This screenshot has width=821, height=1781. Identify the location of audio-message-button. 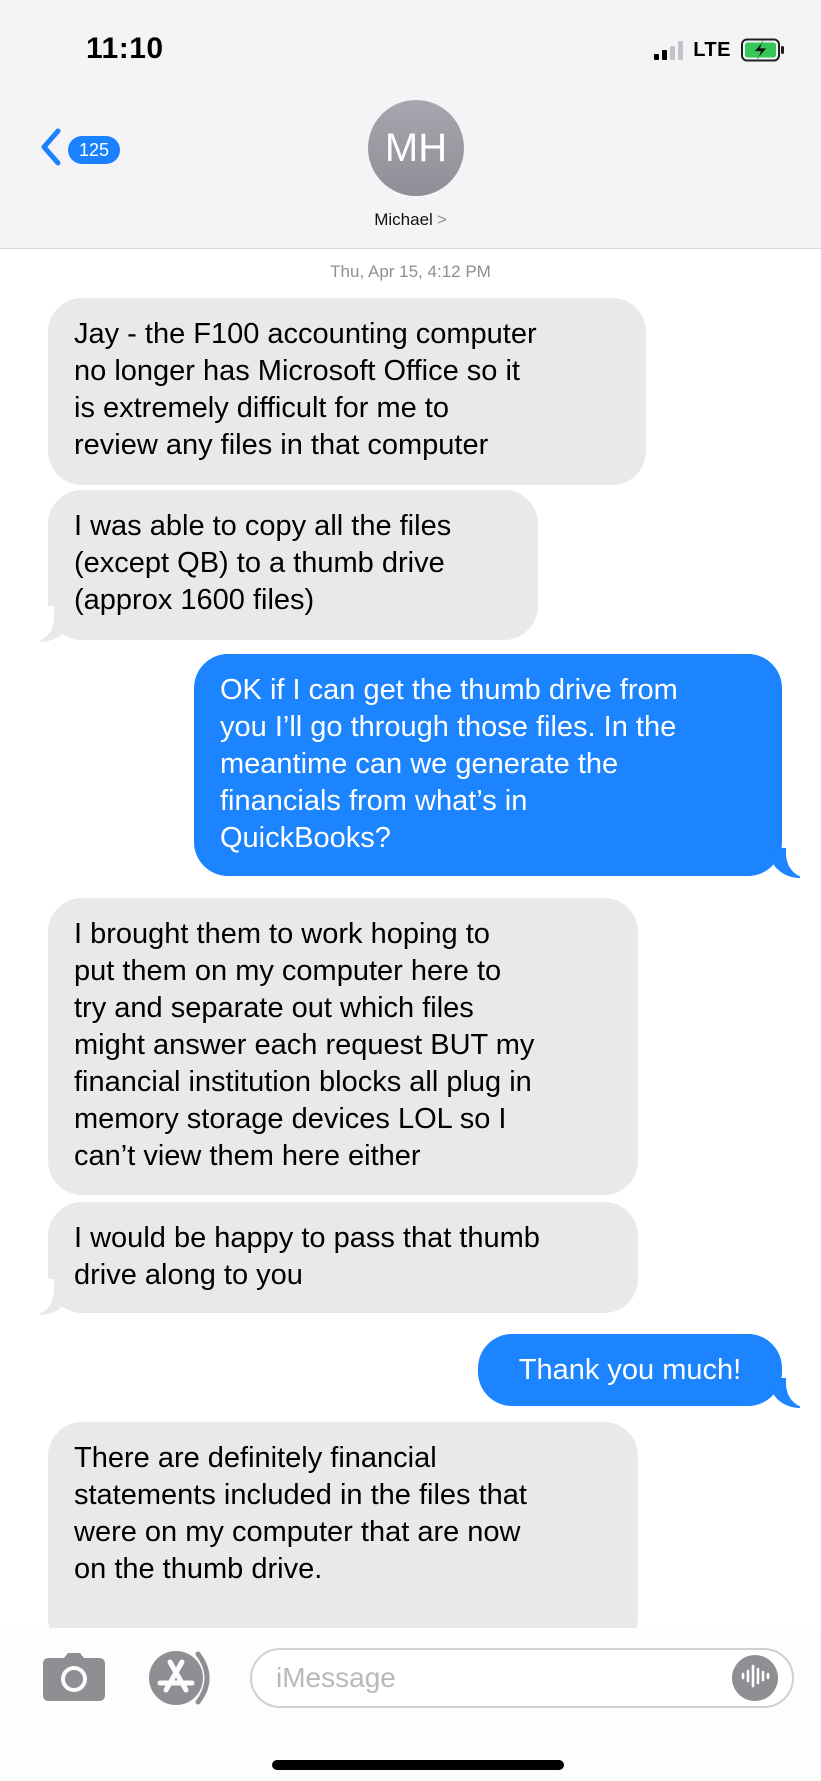
(755, 1678).